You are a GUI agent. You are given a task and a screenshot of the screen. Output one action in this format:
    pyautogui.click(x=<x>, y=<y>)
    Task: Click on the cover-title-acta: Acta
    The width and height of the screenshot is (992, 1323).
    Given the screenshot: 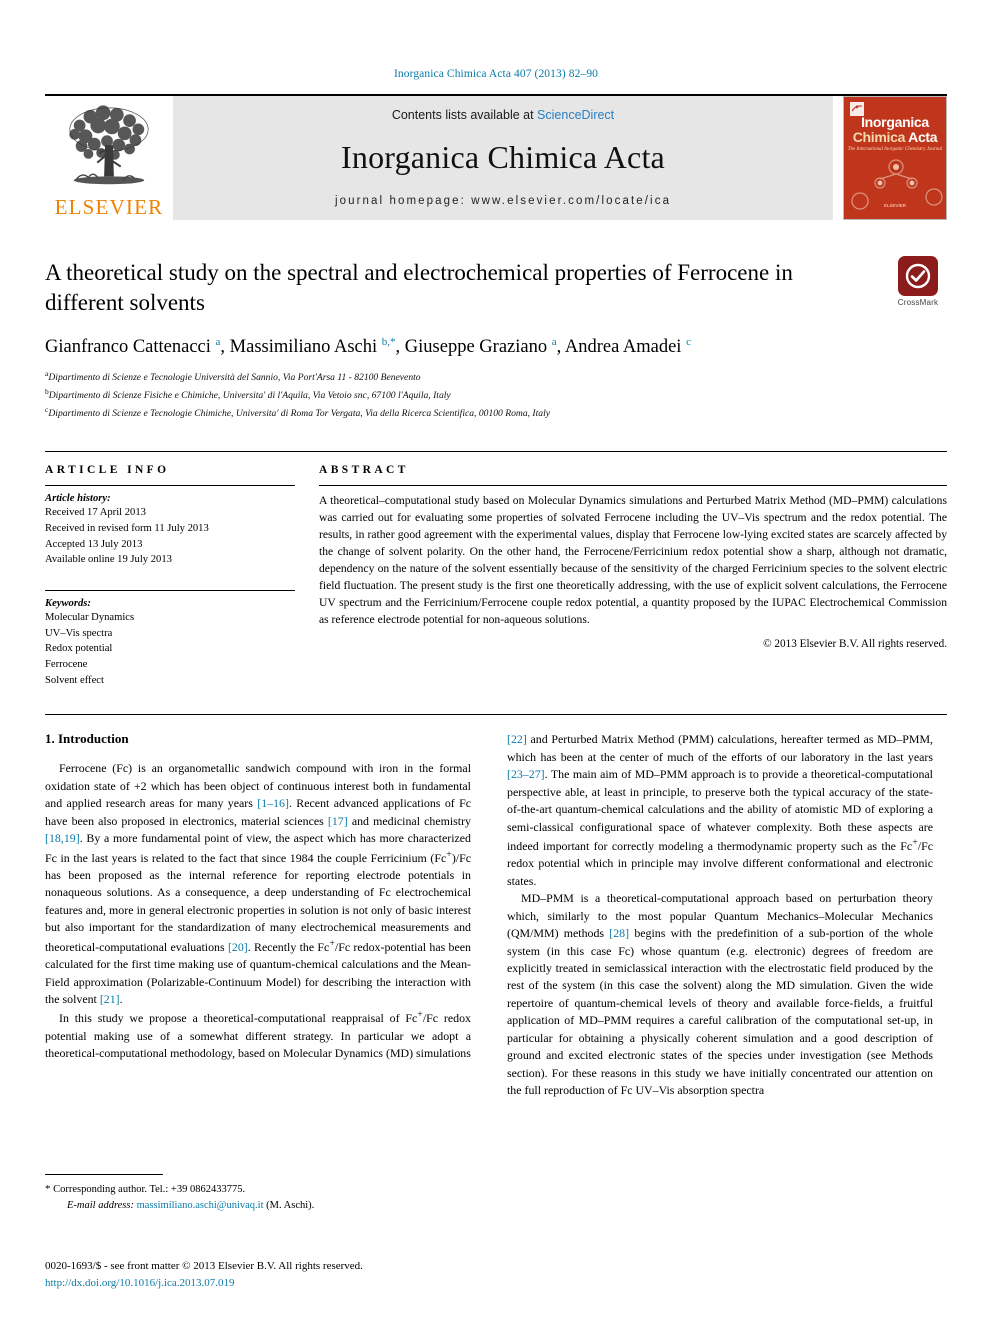 What is the action you would take?
    pyautogui.click(x=923, y=137)
    